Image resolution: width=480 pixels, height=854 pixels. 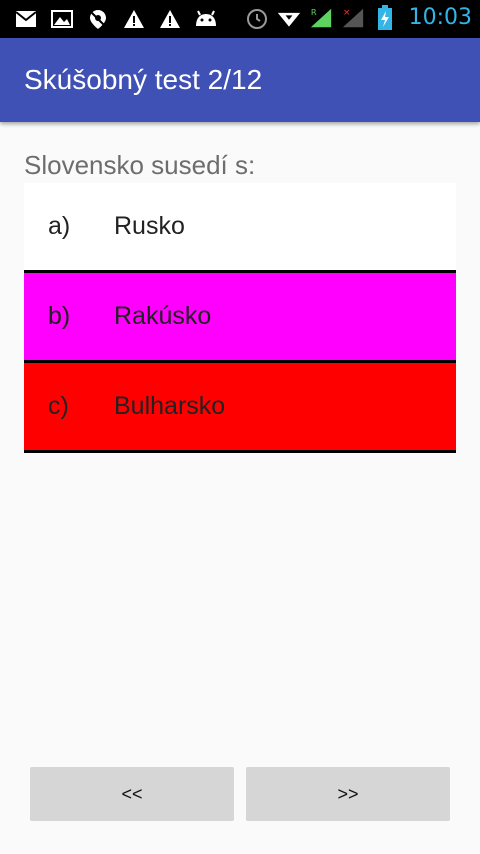 What do you see at coordinates (26, 19) in the screenshot?
I see `mail-icon` at bounding box center [26, 19].